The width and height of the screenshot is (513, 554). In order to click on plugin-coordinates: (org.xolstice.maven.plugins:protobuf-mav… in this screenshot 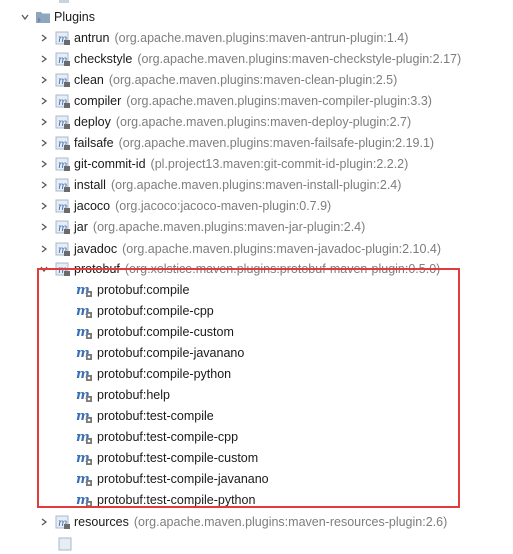, I will do `click(282, 268)`.